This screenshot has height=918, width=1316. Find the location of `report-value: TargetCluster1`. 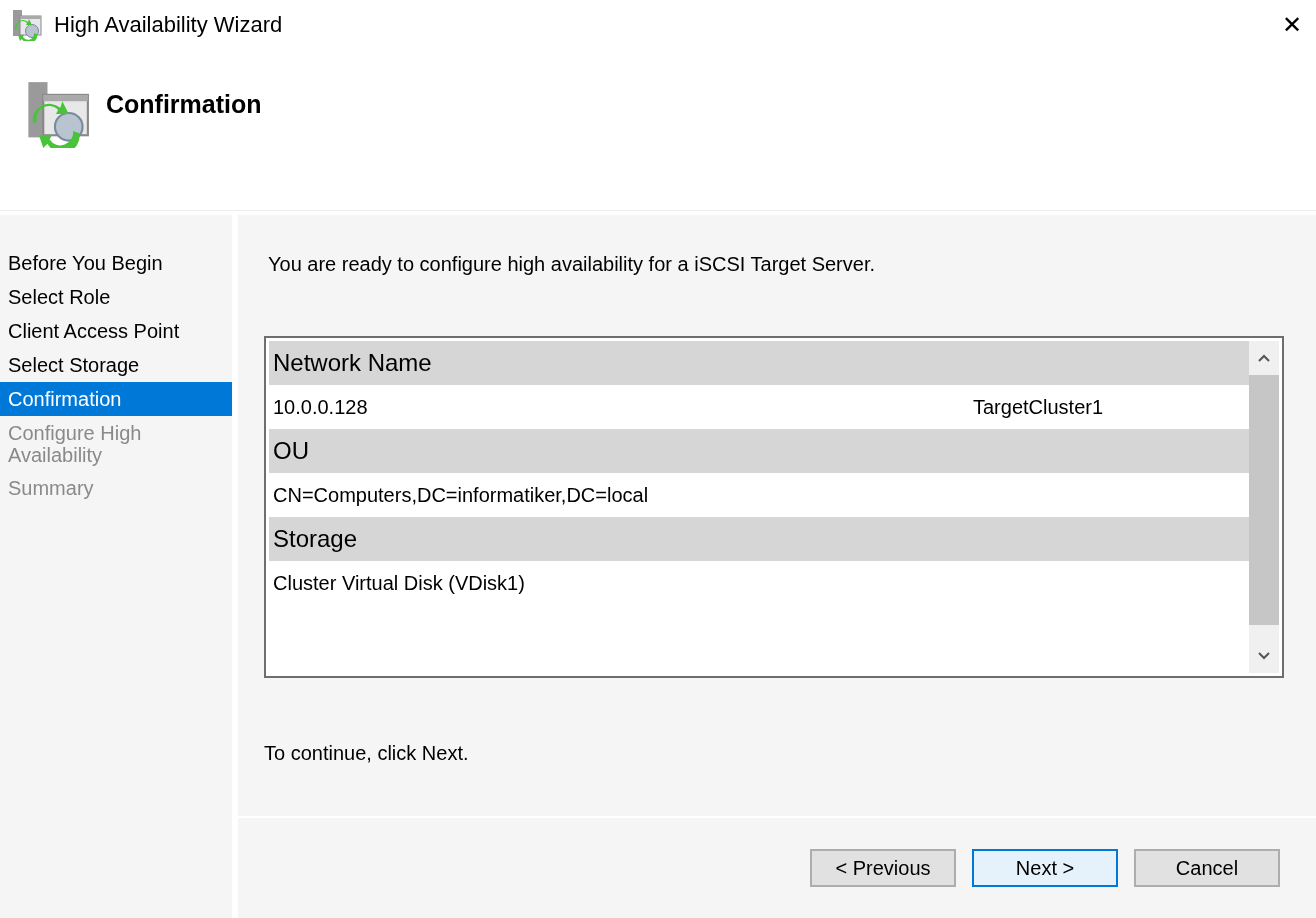

report-value: TargetCluster1 is located at coordinates (1039, 407).